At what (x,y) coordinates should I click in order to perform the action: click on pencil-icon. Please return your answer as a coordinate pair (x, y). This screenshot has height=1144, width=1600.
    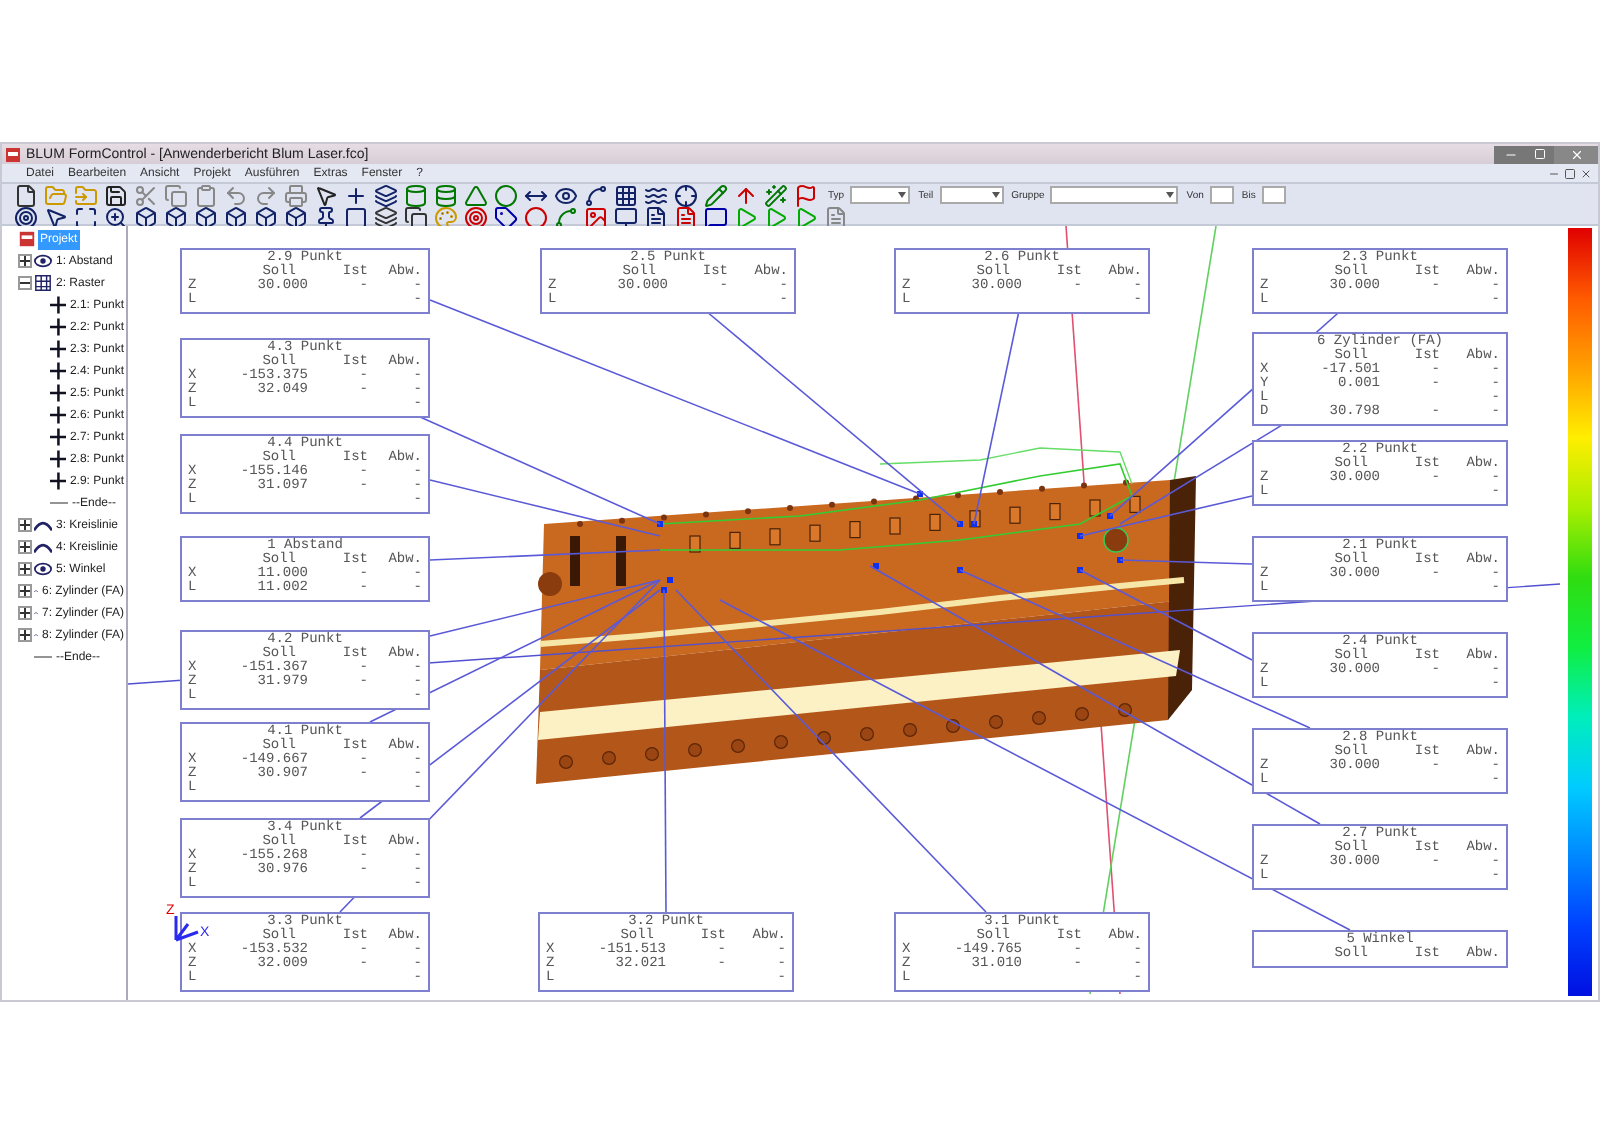
    Looking at the image, I should click on (715, 195).